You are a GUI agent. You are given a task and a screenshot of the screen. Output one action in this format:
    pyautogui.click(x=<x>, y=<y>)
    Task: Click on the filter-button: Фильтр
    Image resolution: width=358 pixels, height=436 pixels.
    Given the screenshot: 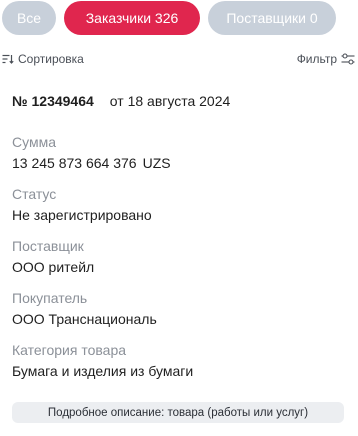 What is the action you would take?
    pyautogui.click(x=326, y=59)
    